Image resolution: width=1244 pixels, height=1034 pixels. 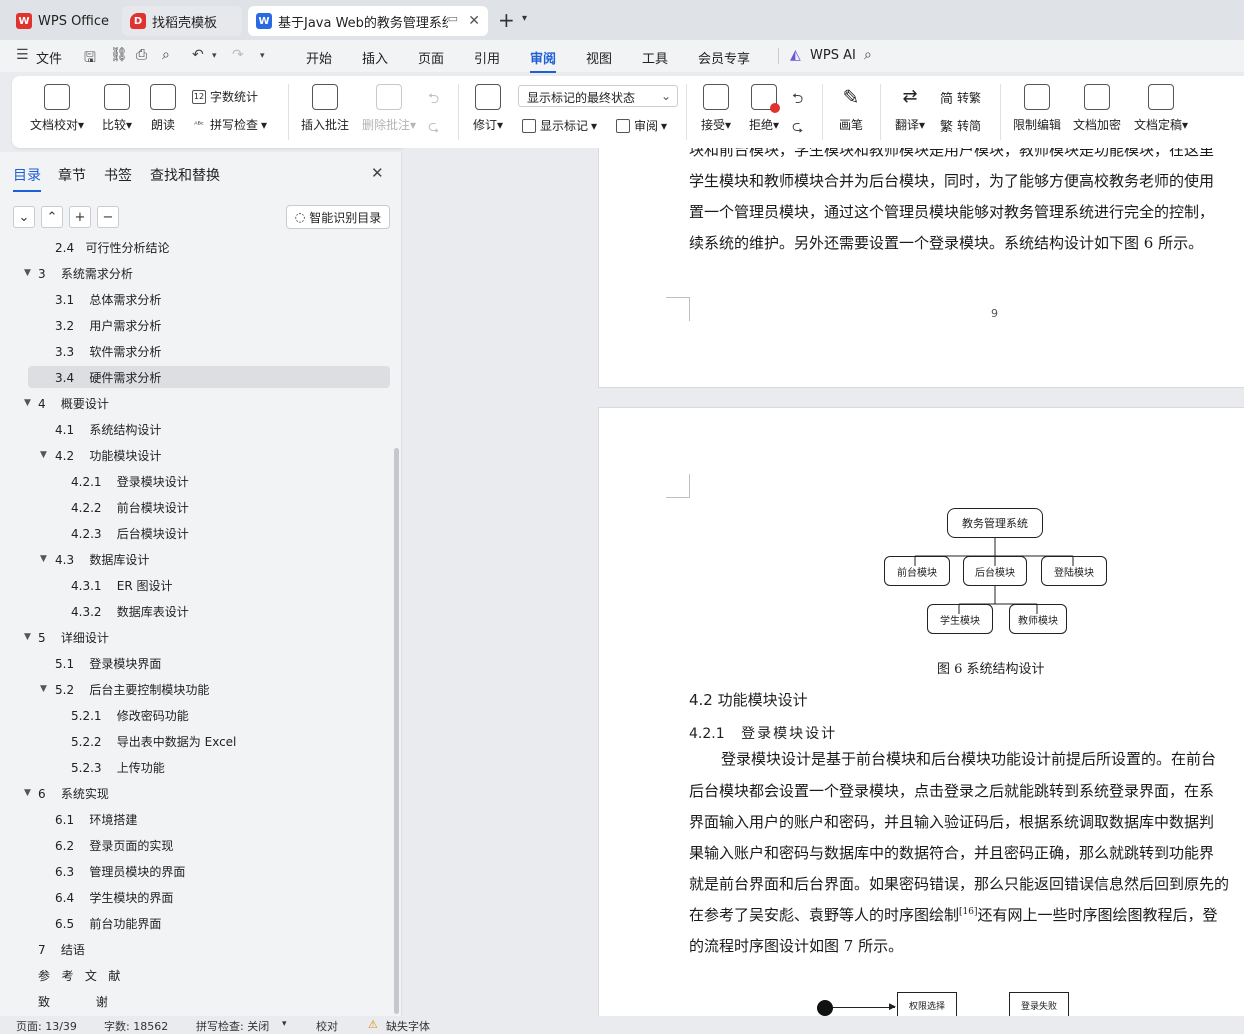 I want to click on search-icon: ⌕, so click(x=868, y=55).